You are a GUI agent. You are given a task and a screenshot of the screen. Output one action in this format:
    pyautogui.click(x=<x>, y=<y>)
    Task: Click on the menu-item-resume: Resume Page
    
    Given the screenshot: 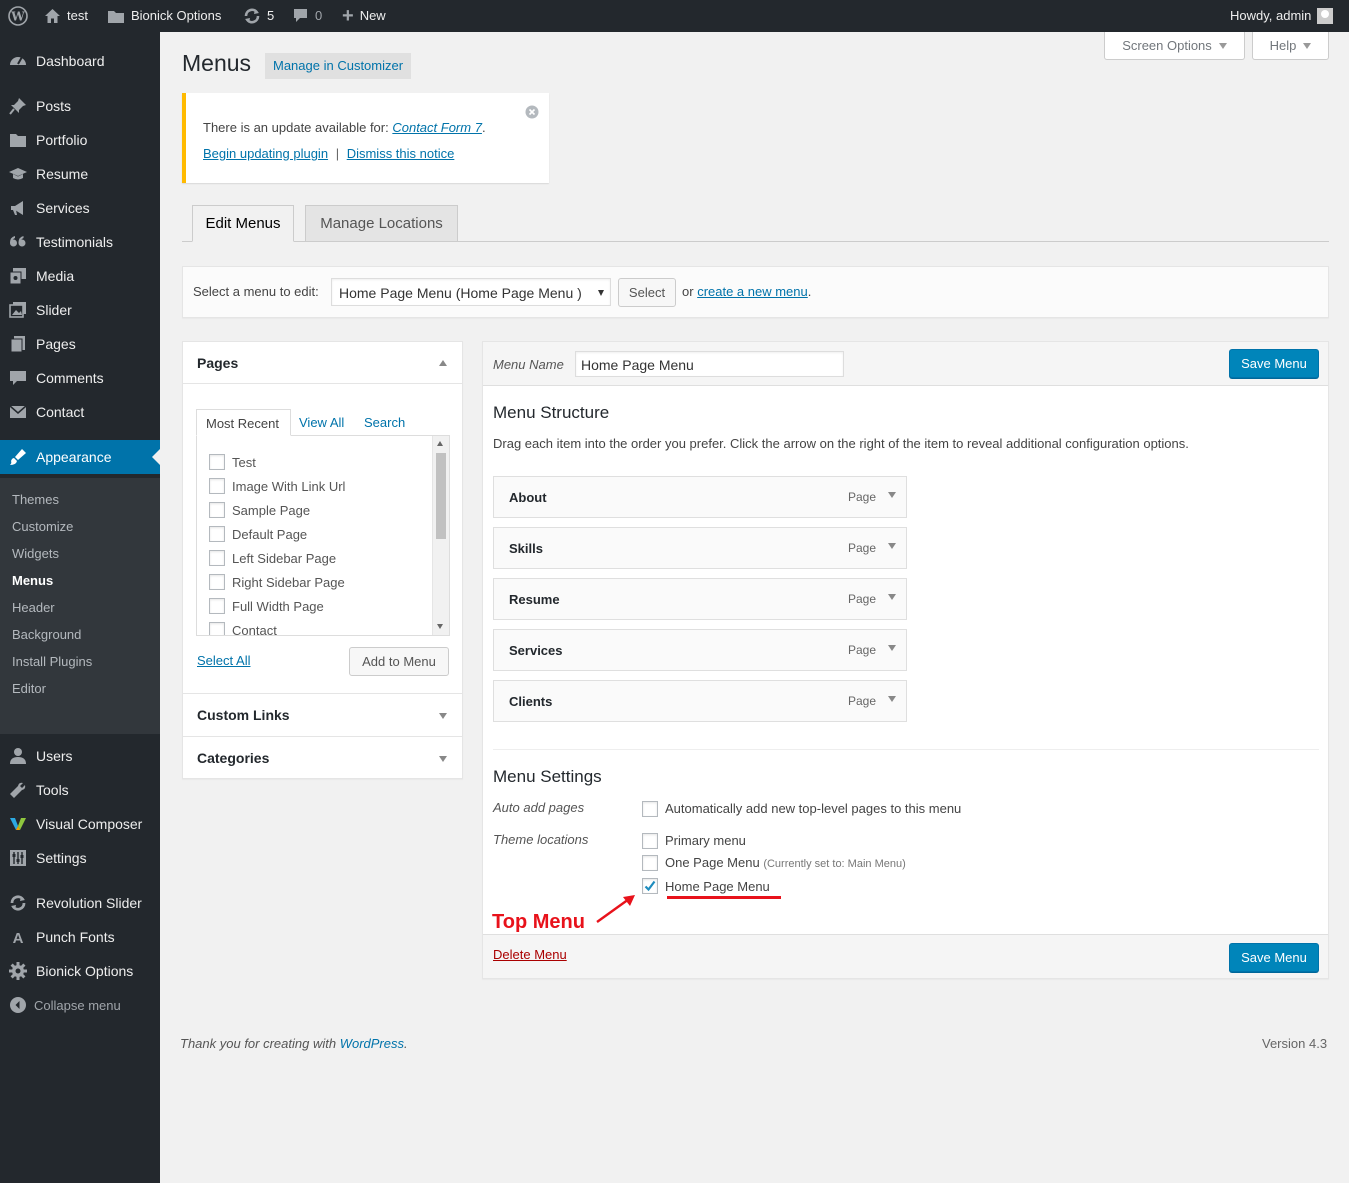 What is the action you would take?
    pyautogui.click(x=700, y=599)
    